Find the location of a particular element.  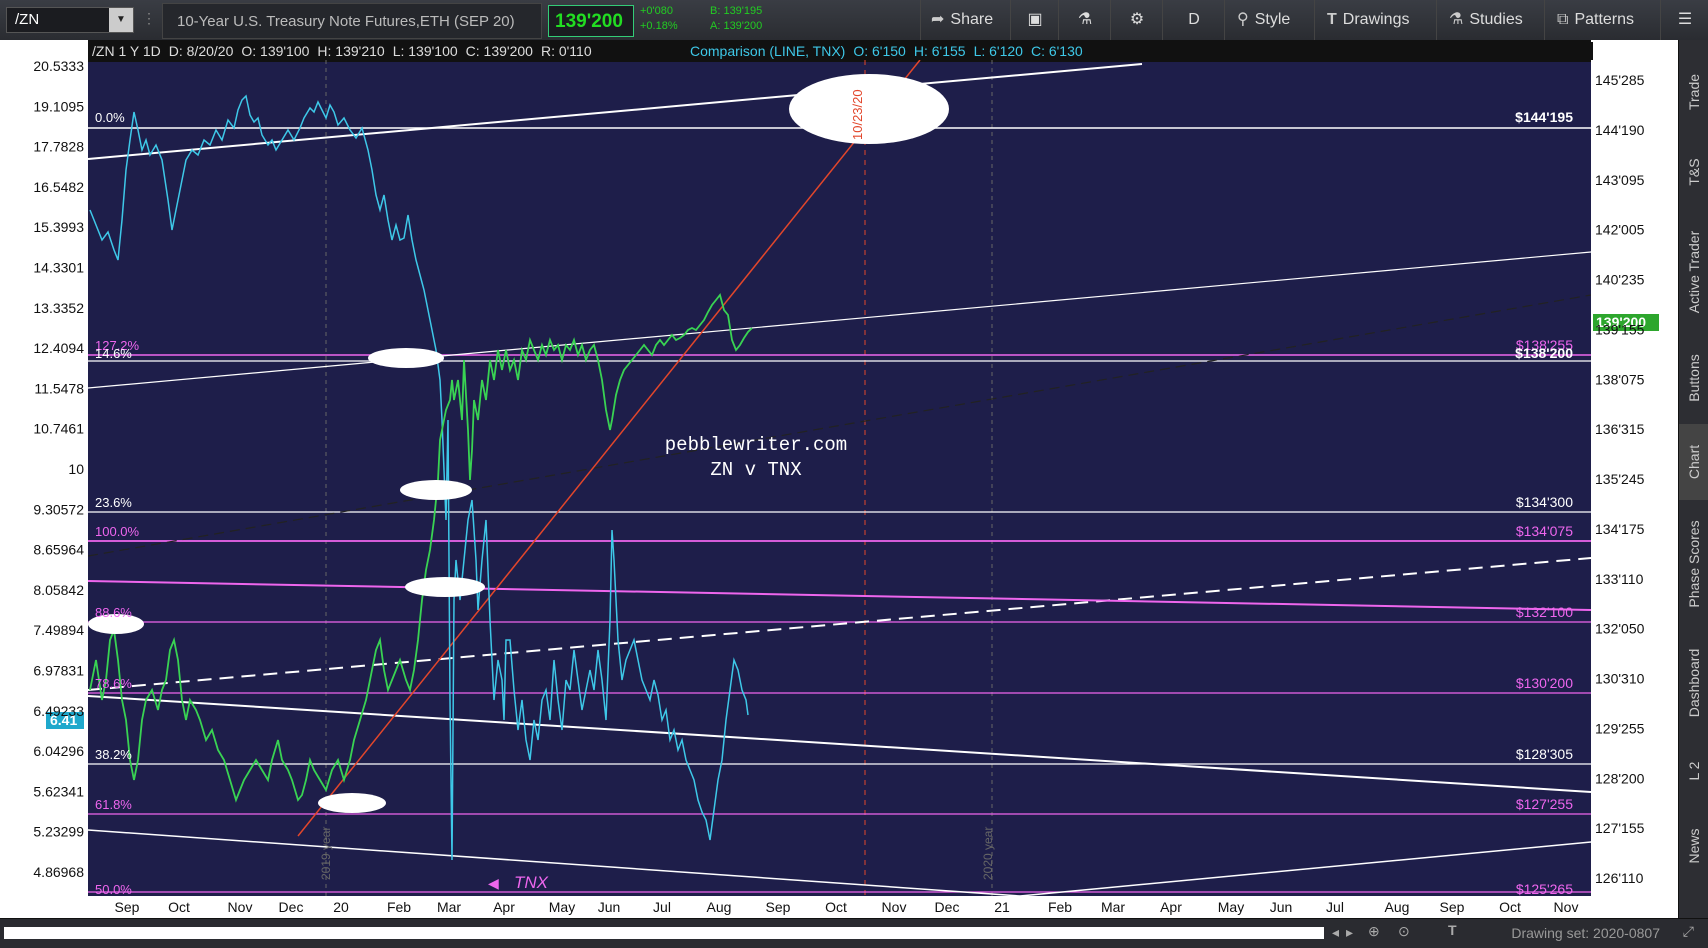

left-tick-label: 17.7828 is located at coordinates (58, 147).